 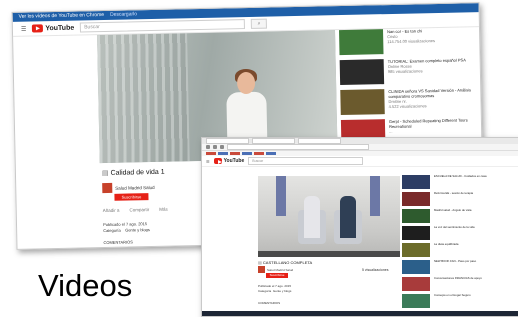 I want to click on related-video-item: La dieta equilibrada, so click(x=452, y=249).